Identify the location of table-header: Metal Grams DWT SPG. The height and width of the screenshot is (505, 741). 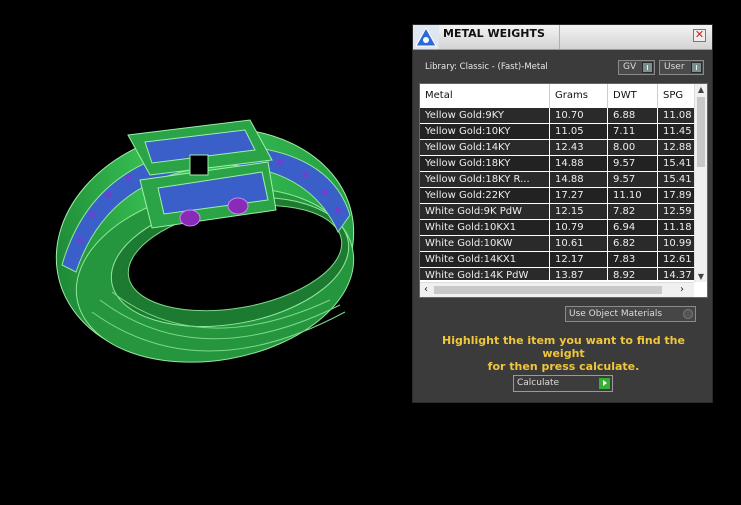
(557, 96).